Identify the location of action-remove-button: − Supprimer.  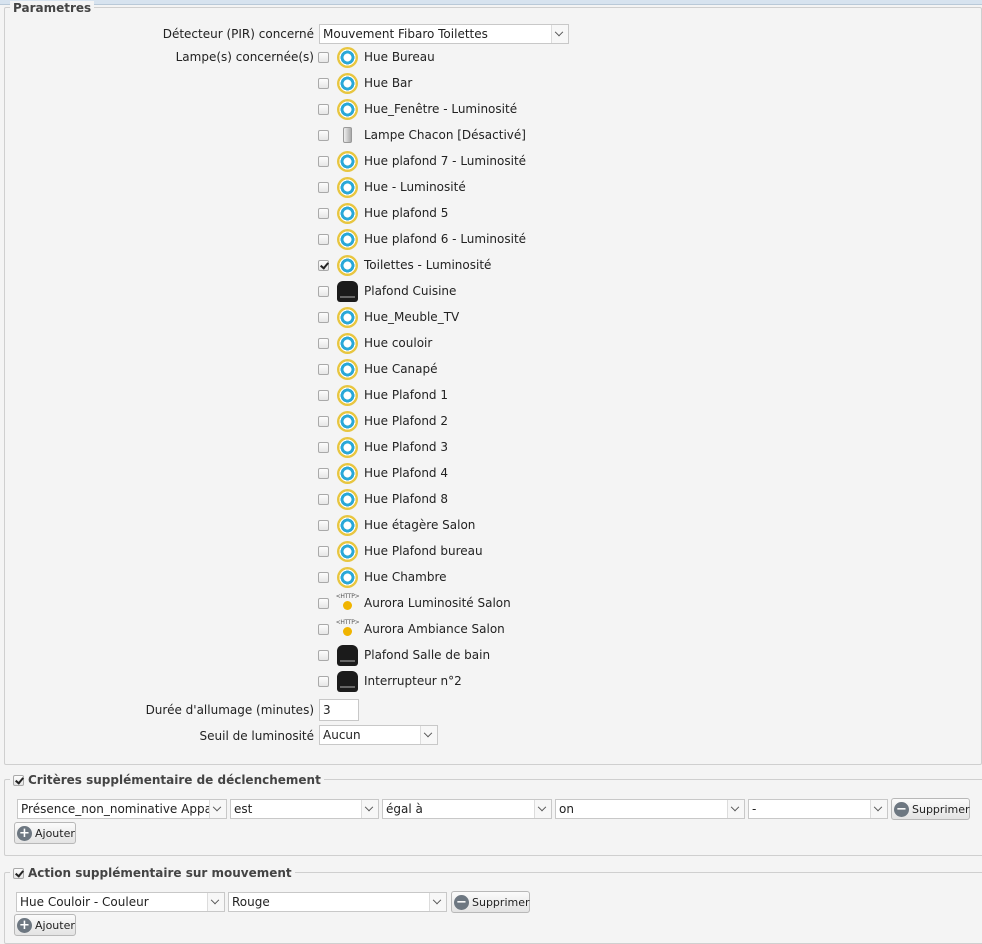
(490, 902).